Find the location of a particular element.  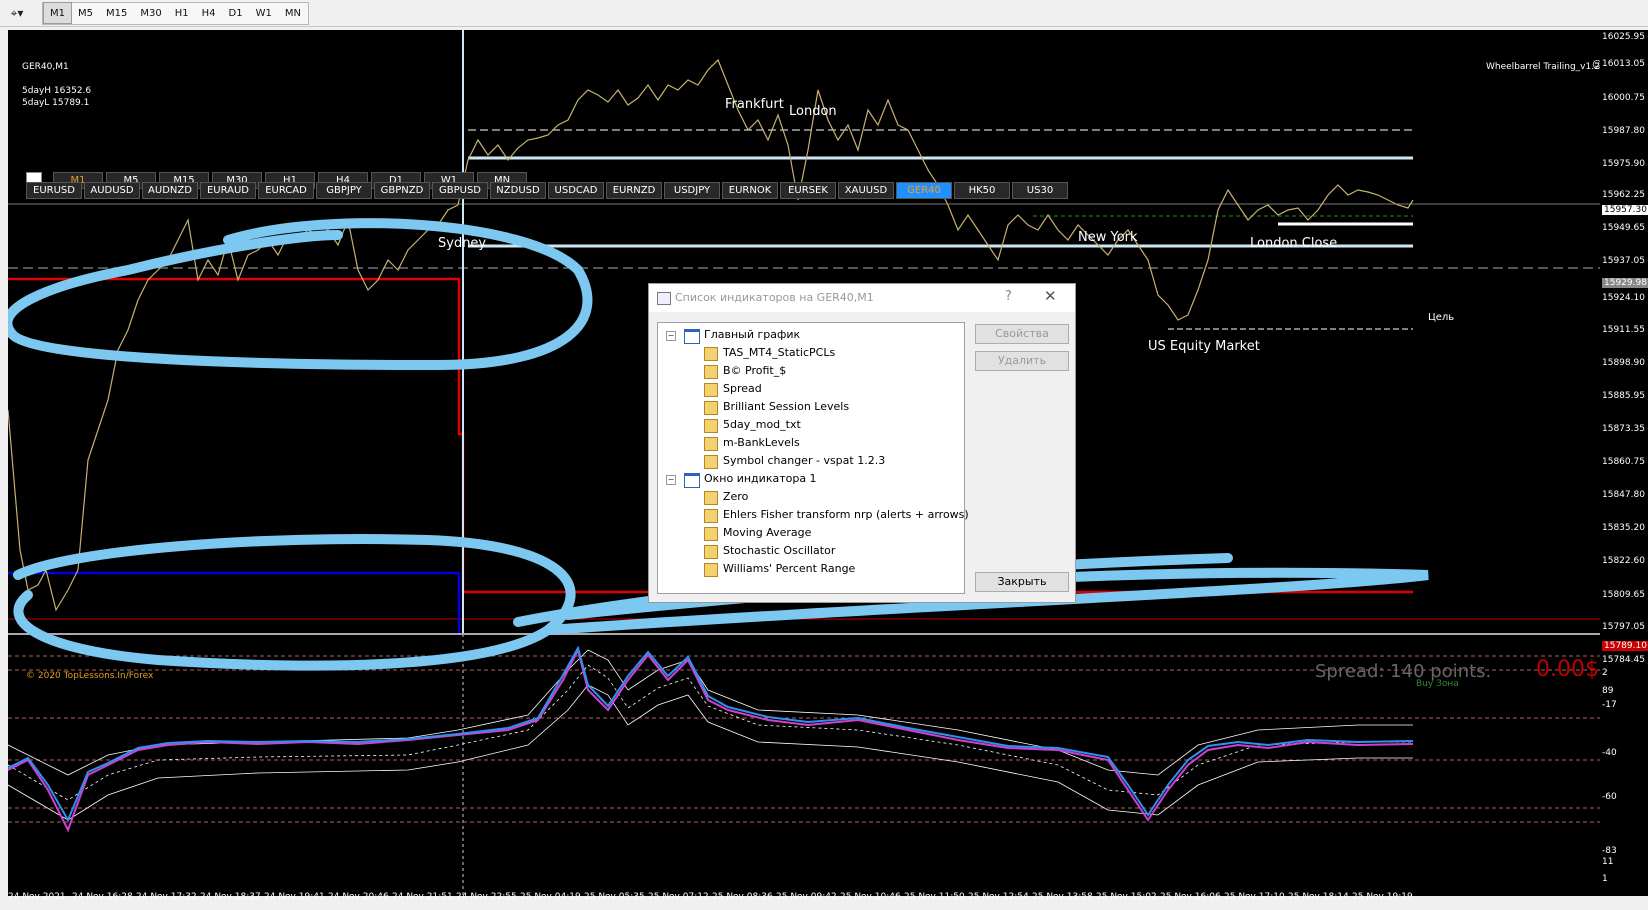

indicator-axis-label: -17 is located at coordinates (1609, 705).